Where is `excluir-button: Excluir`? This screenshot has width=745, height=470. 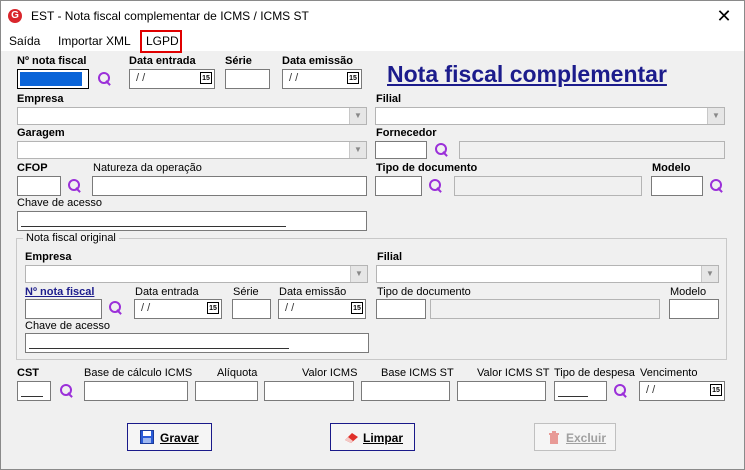 excluir-button: Excluir is located at coordinates (575, 437).